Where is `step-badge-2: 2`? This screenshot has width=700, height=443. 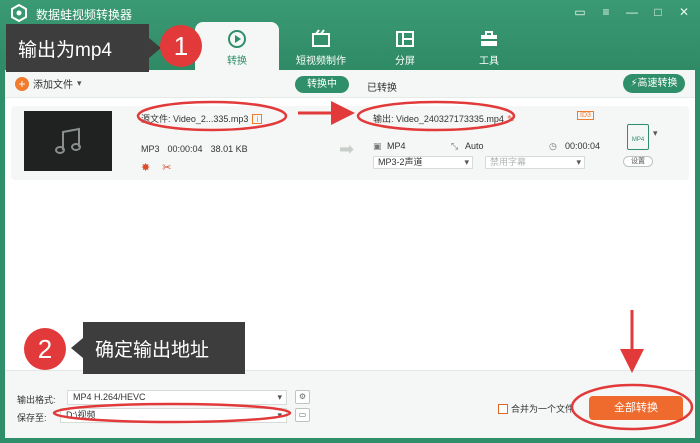
step-badge-2: 2 is located at coordinates (45, 349).